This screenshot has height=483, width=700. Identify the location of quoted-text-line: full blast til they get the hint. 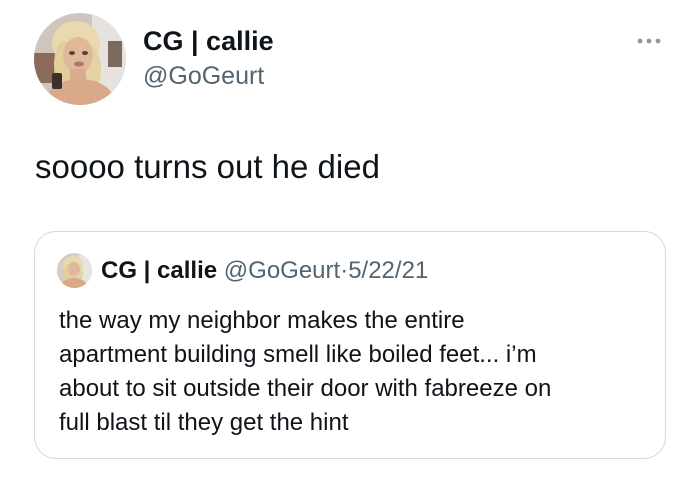
(204, 422).